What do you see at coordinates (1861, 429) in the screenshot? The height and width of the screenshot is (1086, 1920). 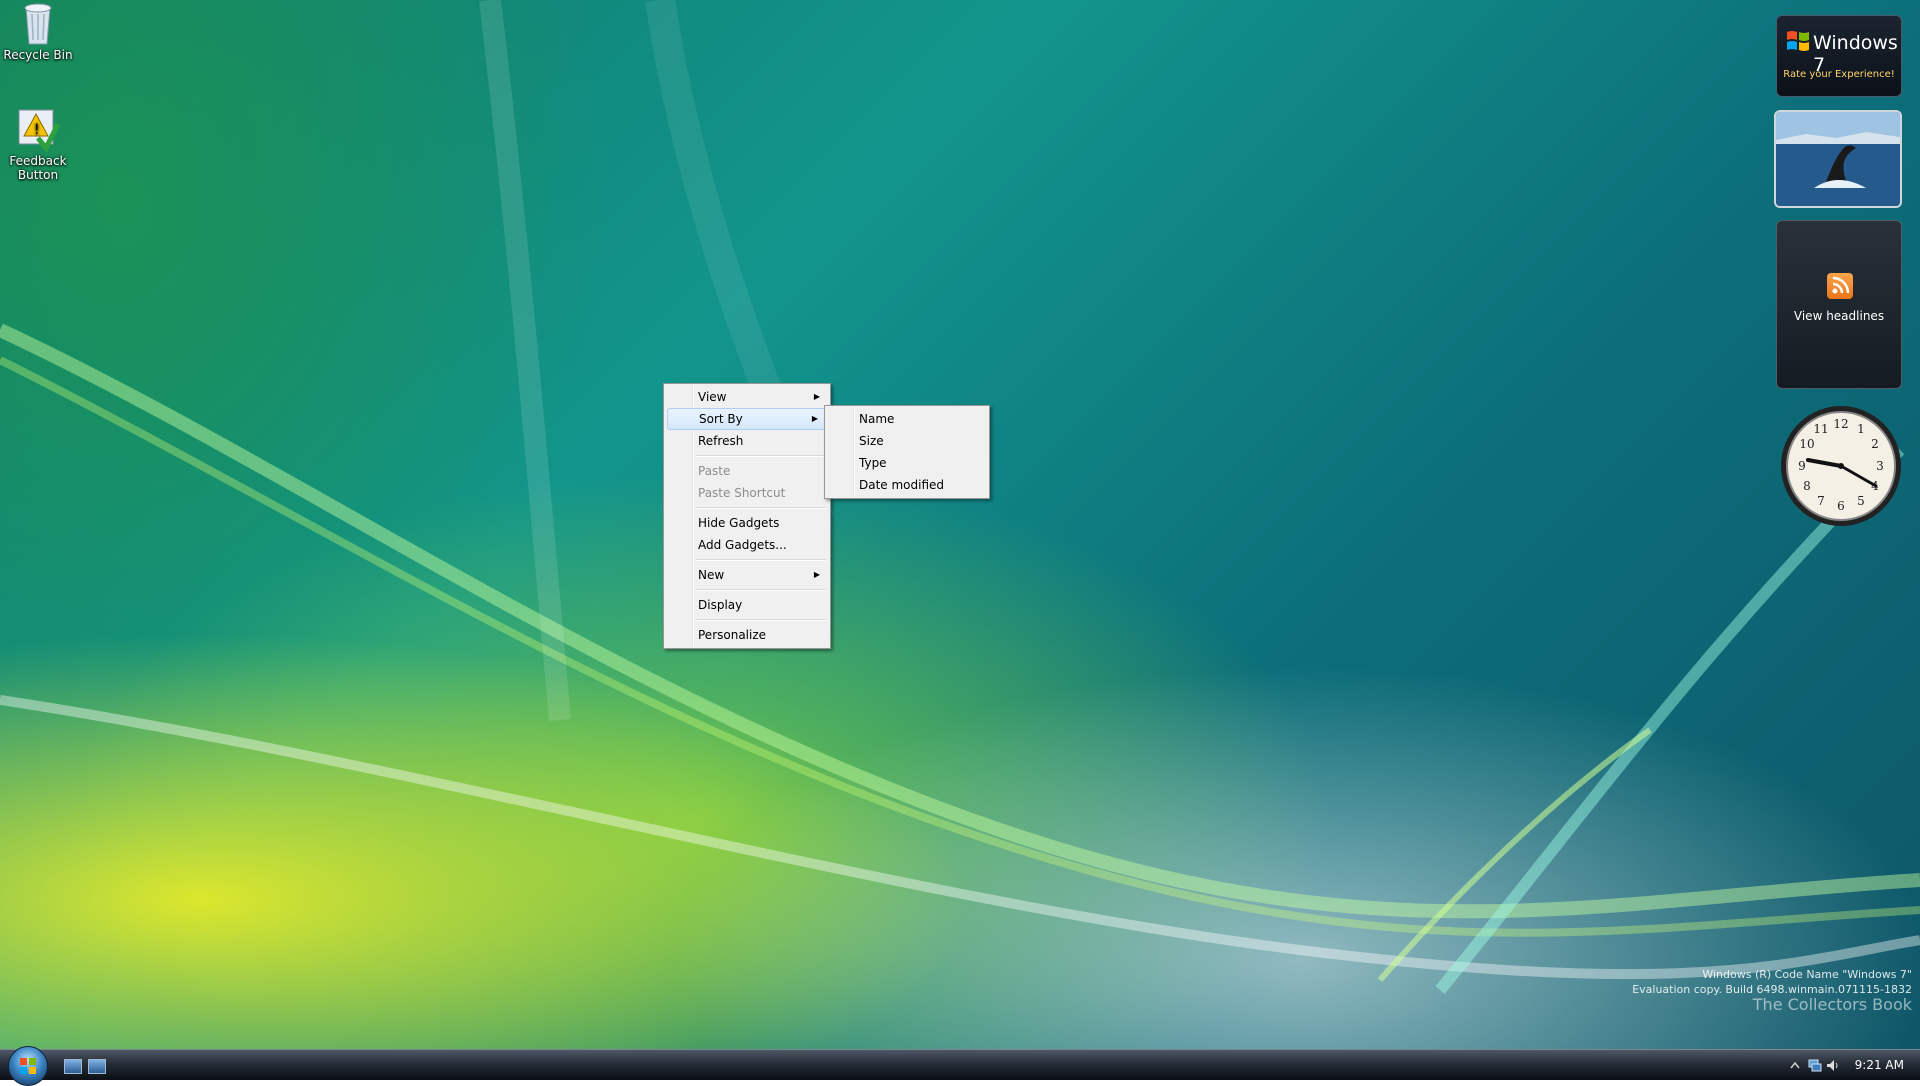 I see `clock-number: 1` at bounding box center [1861, 429].